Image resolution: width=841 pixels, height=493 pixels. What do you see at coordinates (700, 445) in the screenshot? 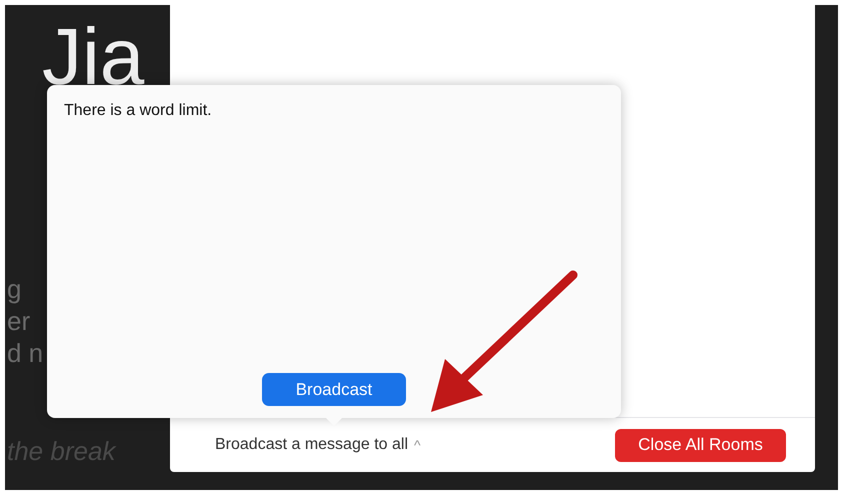
I see `close-all-rooms-button: Close All Rooms` at bounding box center [700, 445].